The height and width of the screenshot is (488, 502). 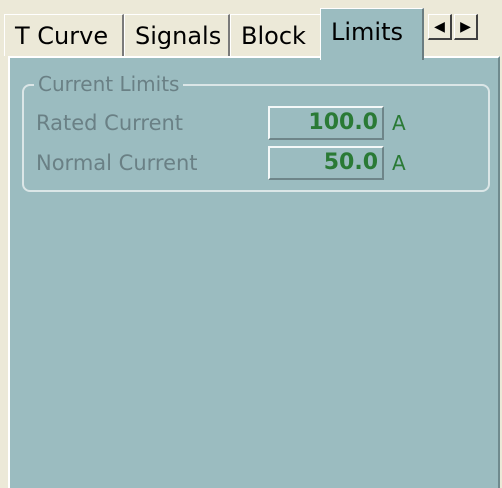 I want to click on tab-t-curve: T Curve, so click(x=64, y=35).